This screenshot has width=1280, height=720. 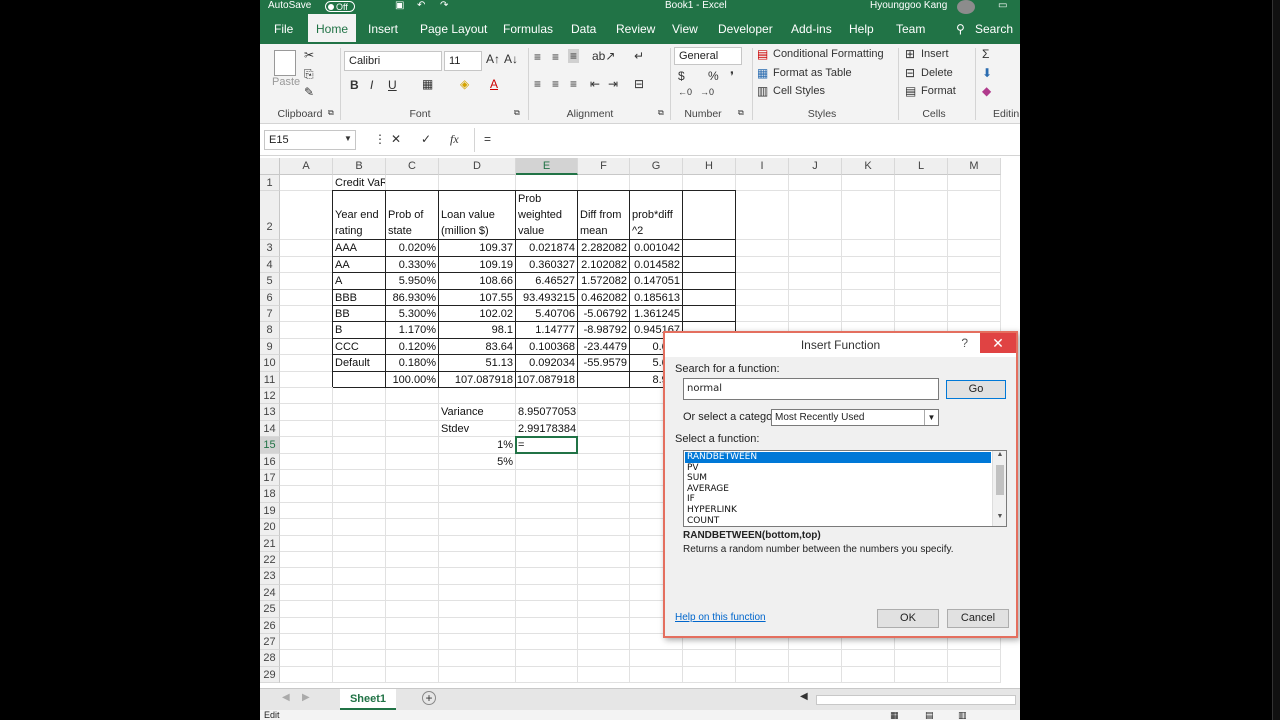 What do you see at coordinates (555, 57) in the screenshot?
I see `middle-align-icon: ≡` at bounding box center [555, 57].